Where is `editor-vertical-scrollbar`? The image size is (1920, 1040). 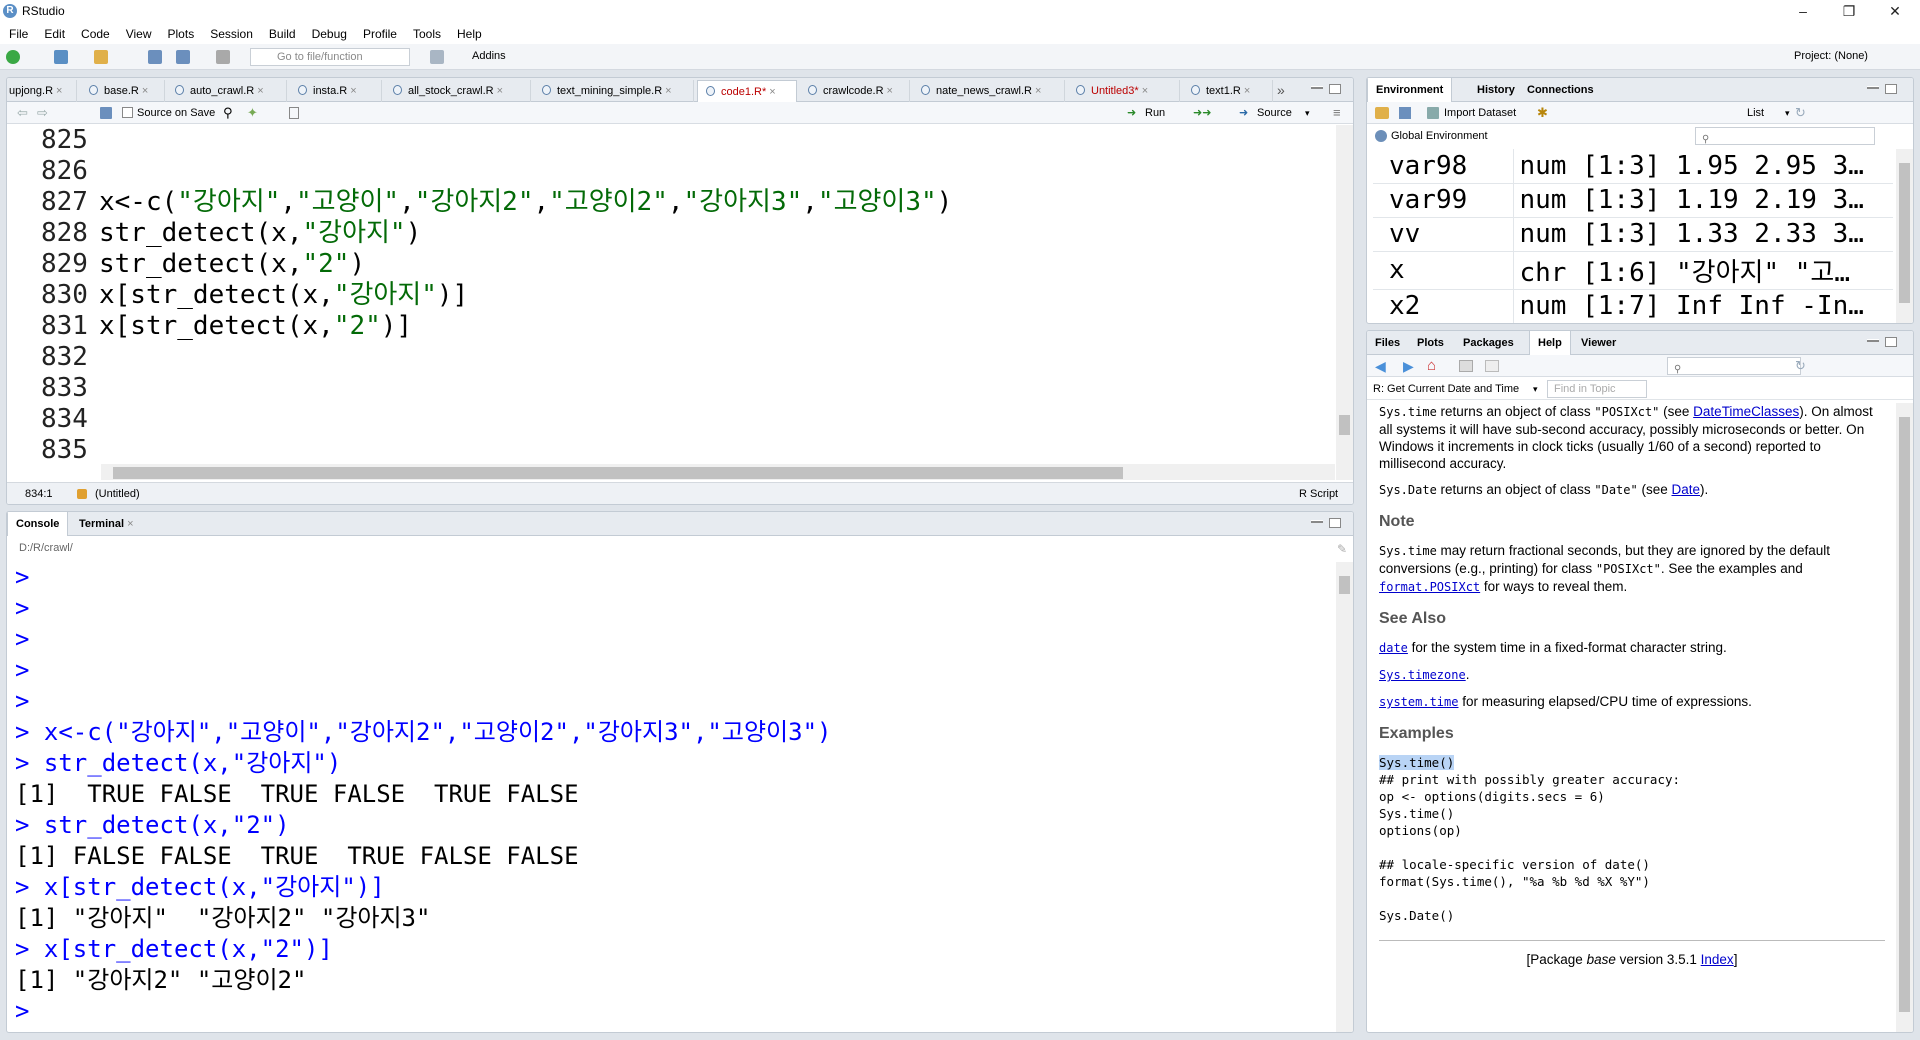 editor-vertical-scrollbar is located at coordinates (1344, 302).